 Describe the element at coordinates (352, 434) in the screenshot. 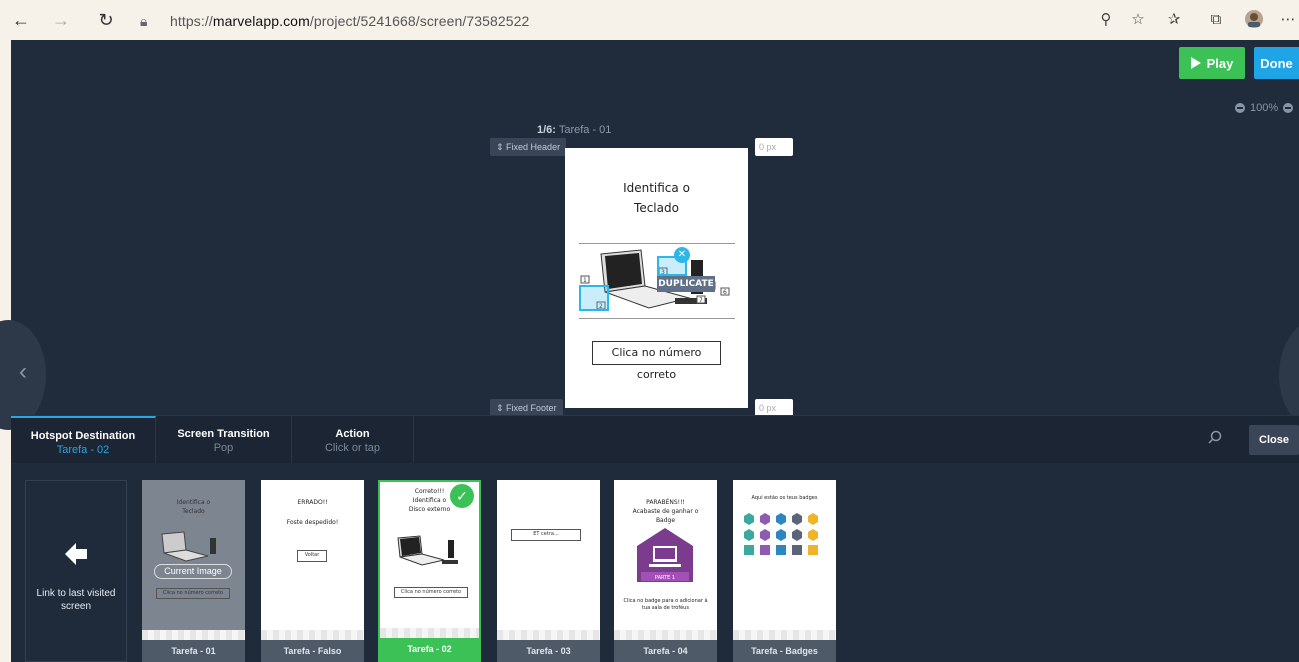

I see `tab-title: Action` at that location.